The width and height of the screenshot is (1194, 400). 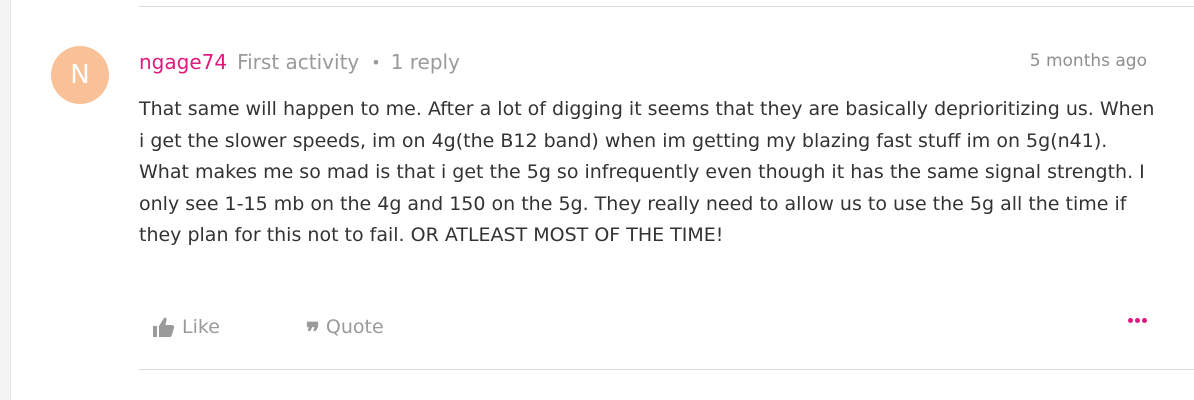 What do you see at coordinates (80, 75) in the screenshot?
I see `avatar: N` at bounding box center [80, 75].